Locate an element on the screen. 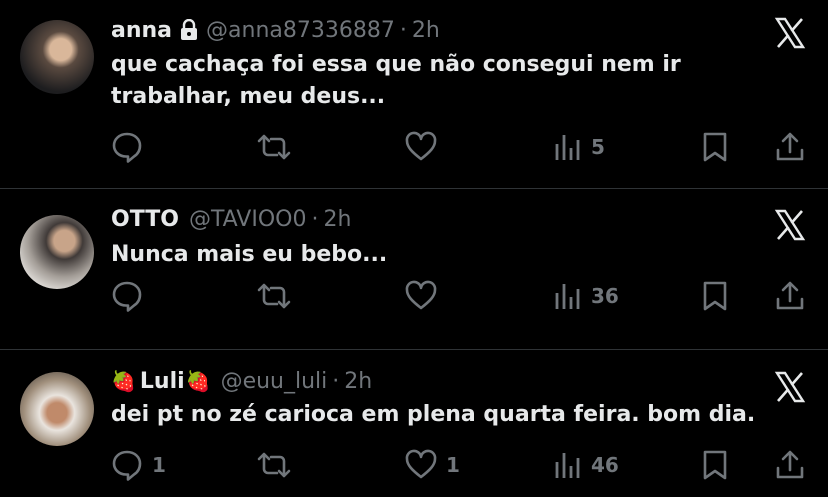 The image size is (828, 497). reply-count: 1 is located at coordinates (159, 465).